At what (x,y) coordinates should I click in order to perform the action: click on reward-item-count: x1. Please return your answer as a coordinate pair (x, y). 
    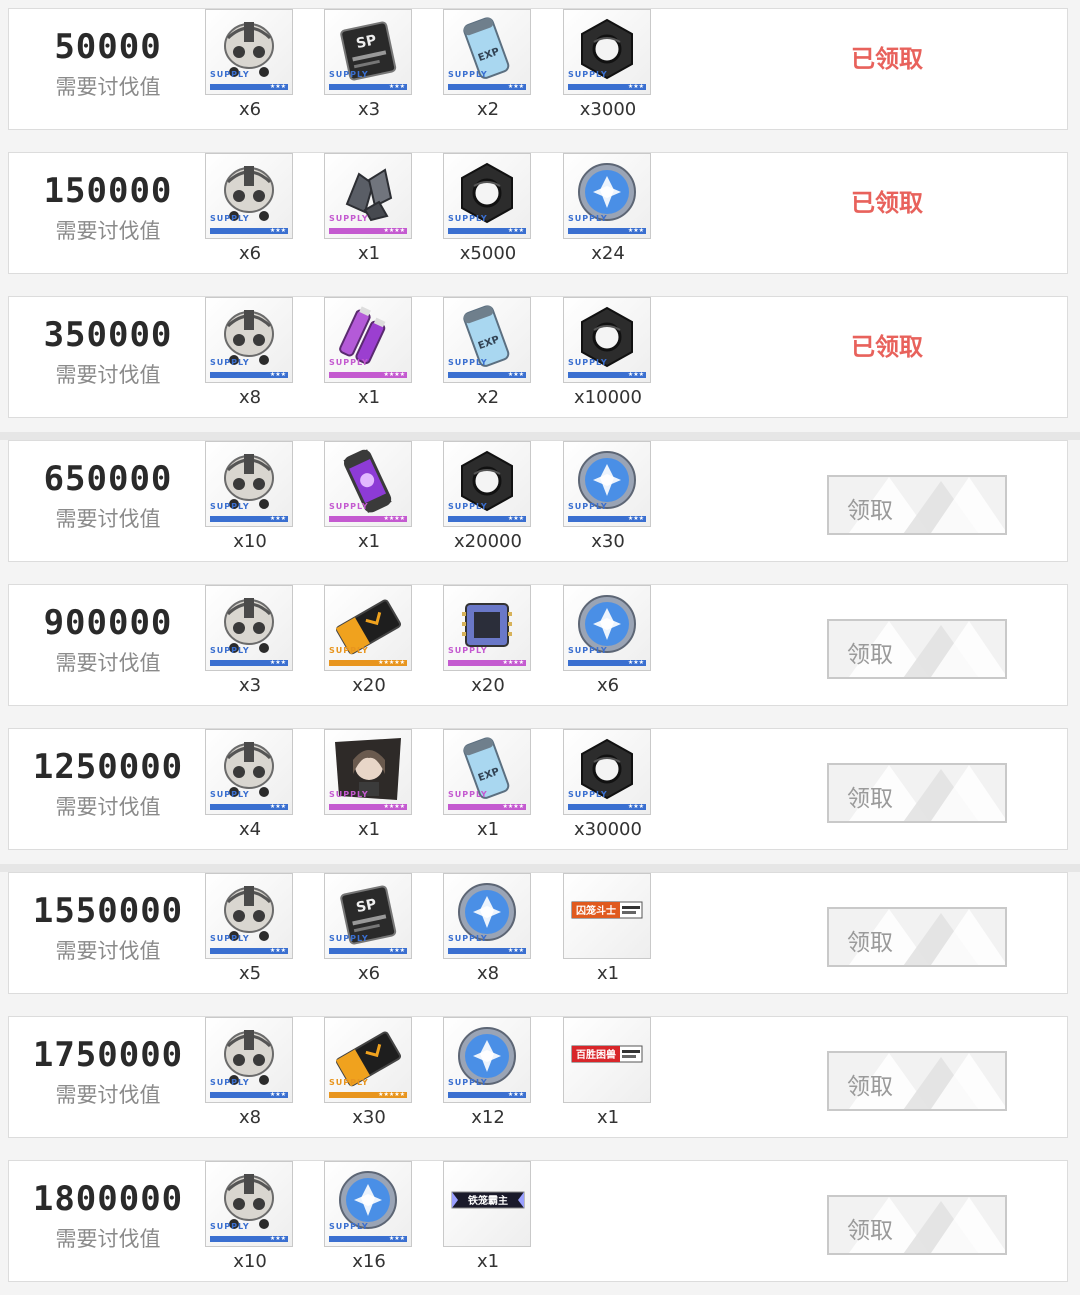
    Looking at the image, I should click on (488, 829).